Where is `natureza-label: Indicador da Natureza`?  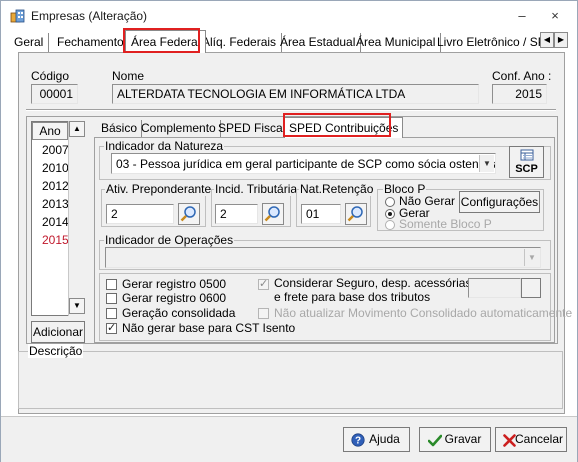 natureza-label: Indicador da Natureza is located at coordinates (164, 146).